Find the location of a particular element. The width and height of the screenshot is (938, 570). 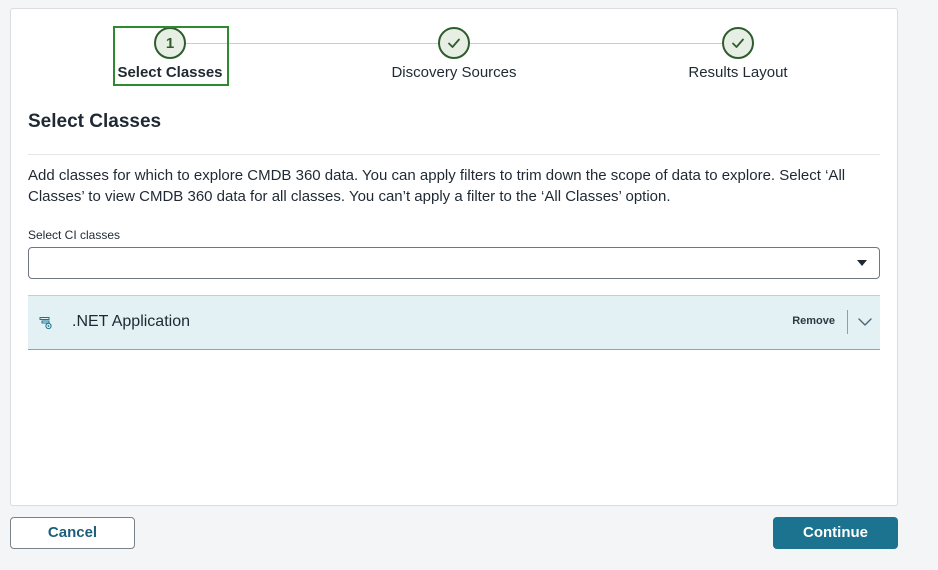

row-separator is located at coordinates (847, 322).